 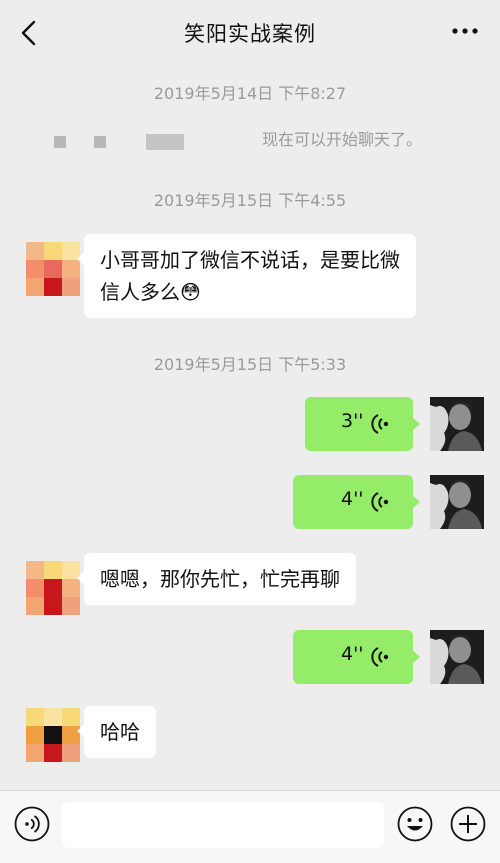 I want to click on top-bar: 笑阳实战案例, so click(x=250, y=32).